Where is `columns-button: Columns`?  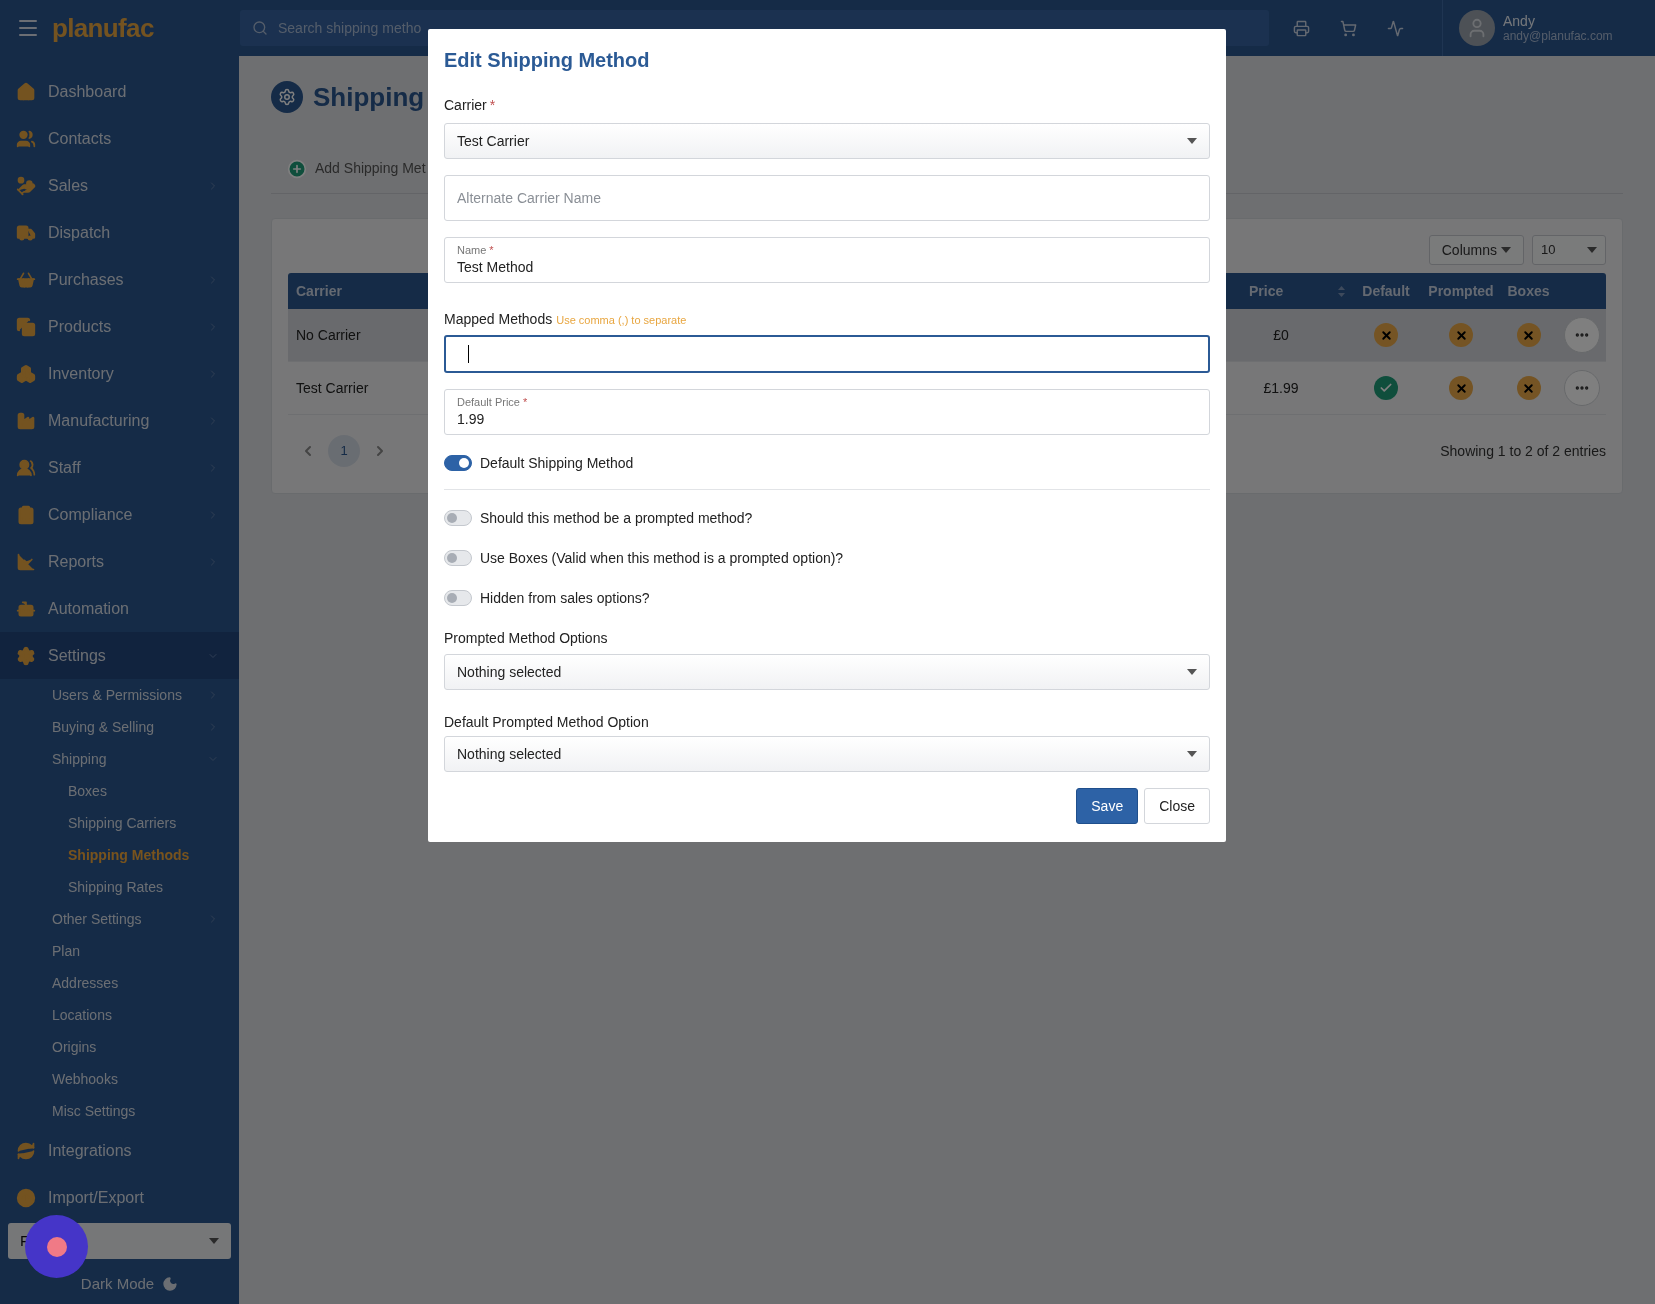
columns-button: Columns is located at coordinates (1476, 250).